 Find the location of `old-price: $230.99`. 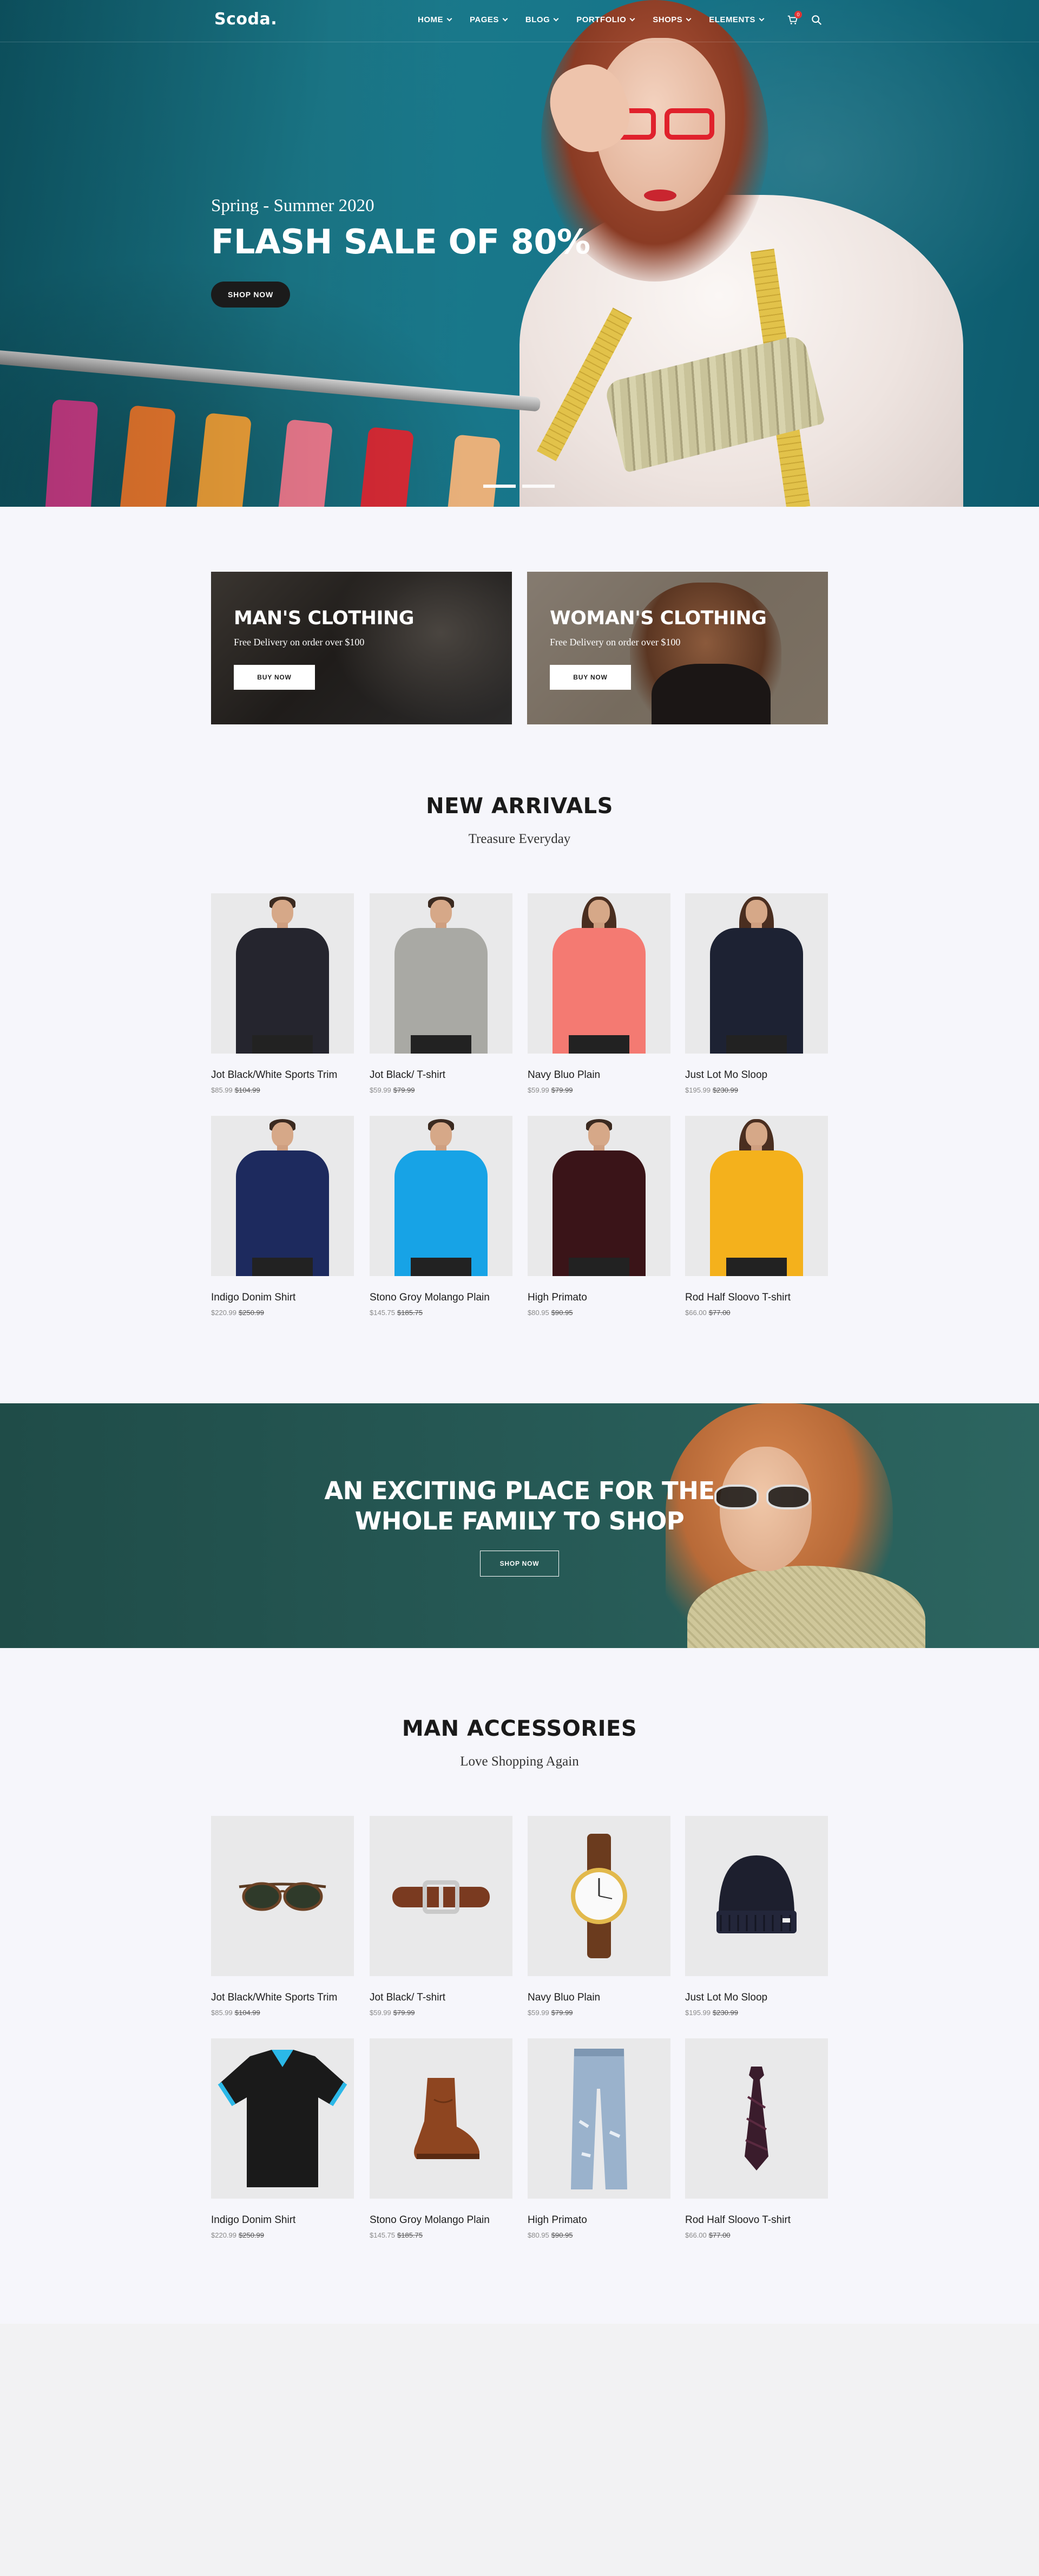

old-price: $230.99 is located at coordinates (725, 1090).